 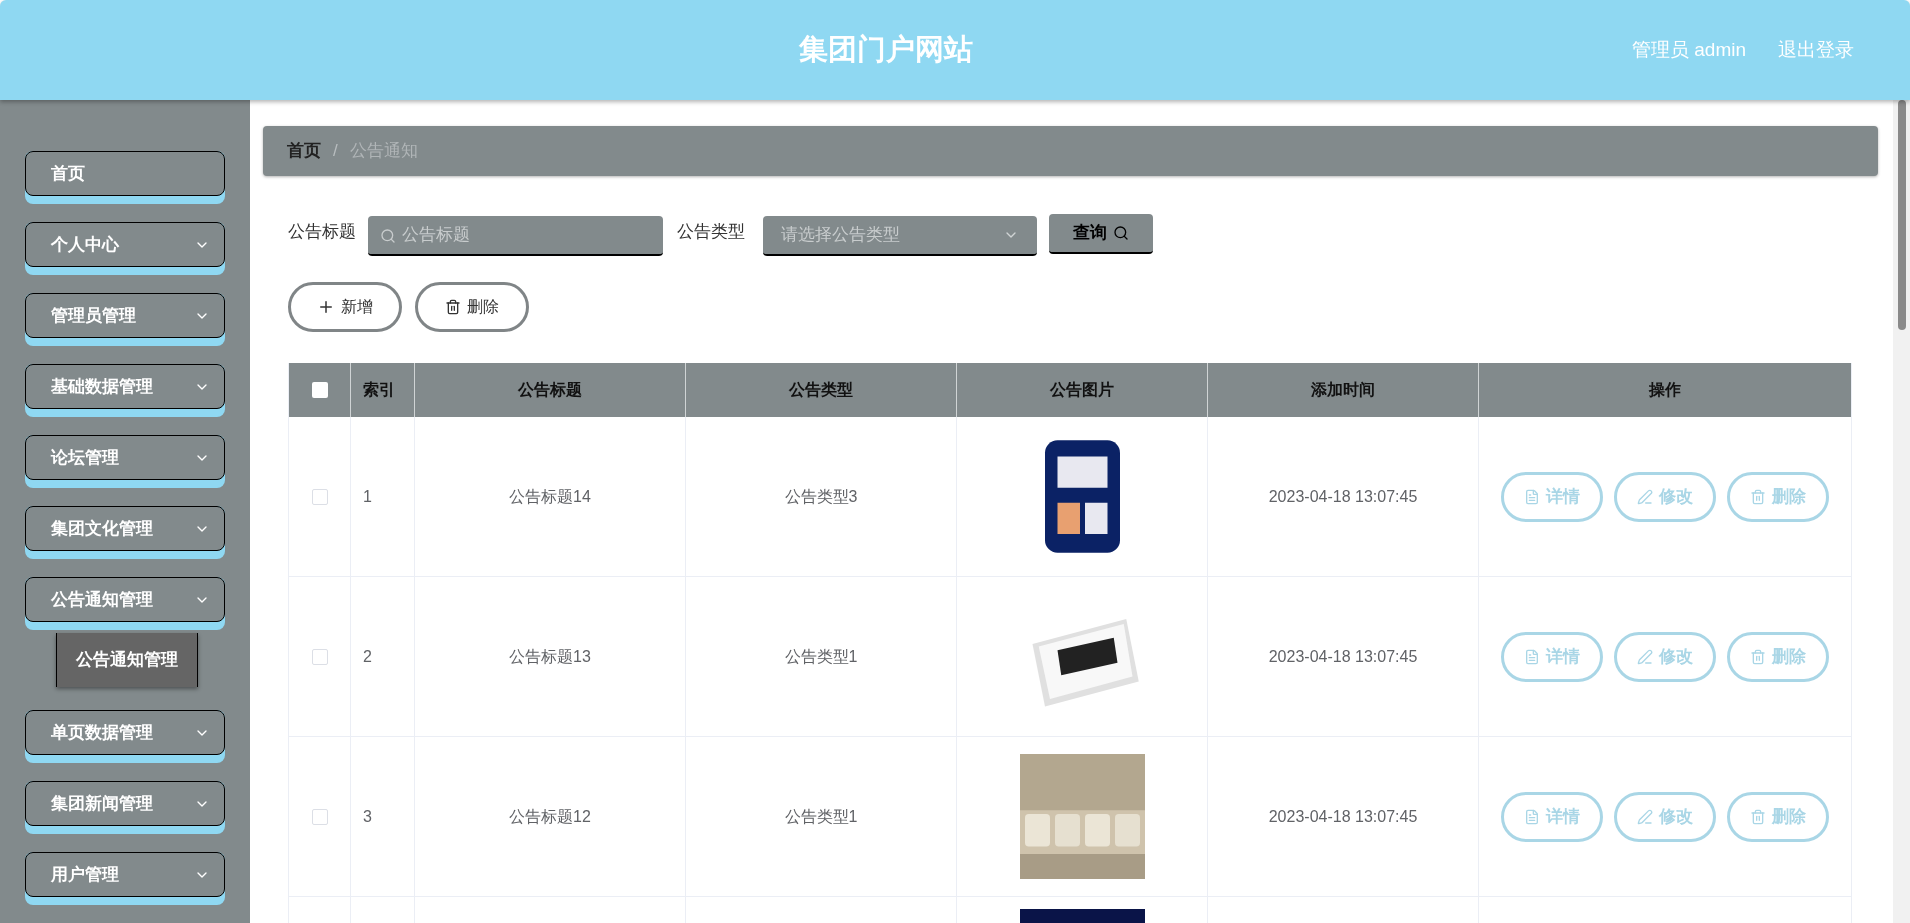 I want to click on sidebar-item: 用户管理, so click(x=125, y=874).